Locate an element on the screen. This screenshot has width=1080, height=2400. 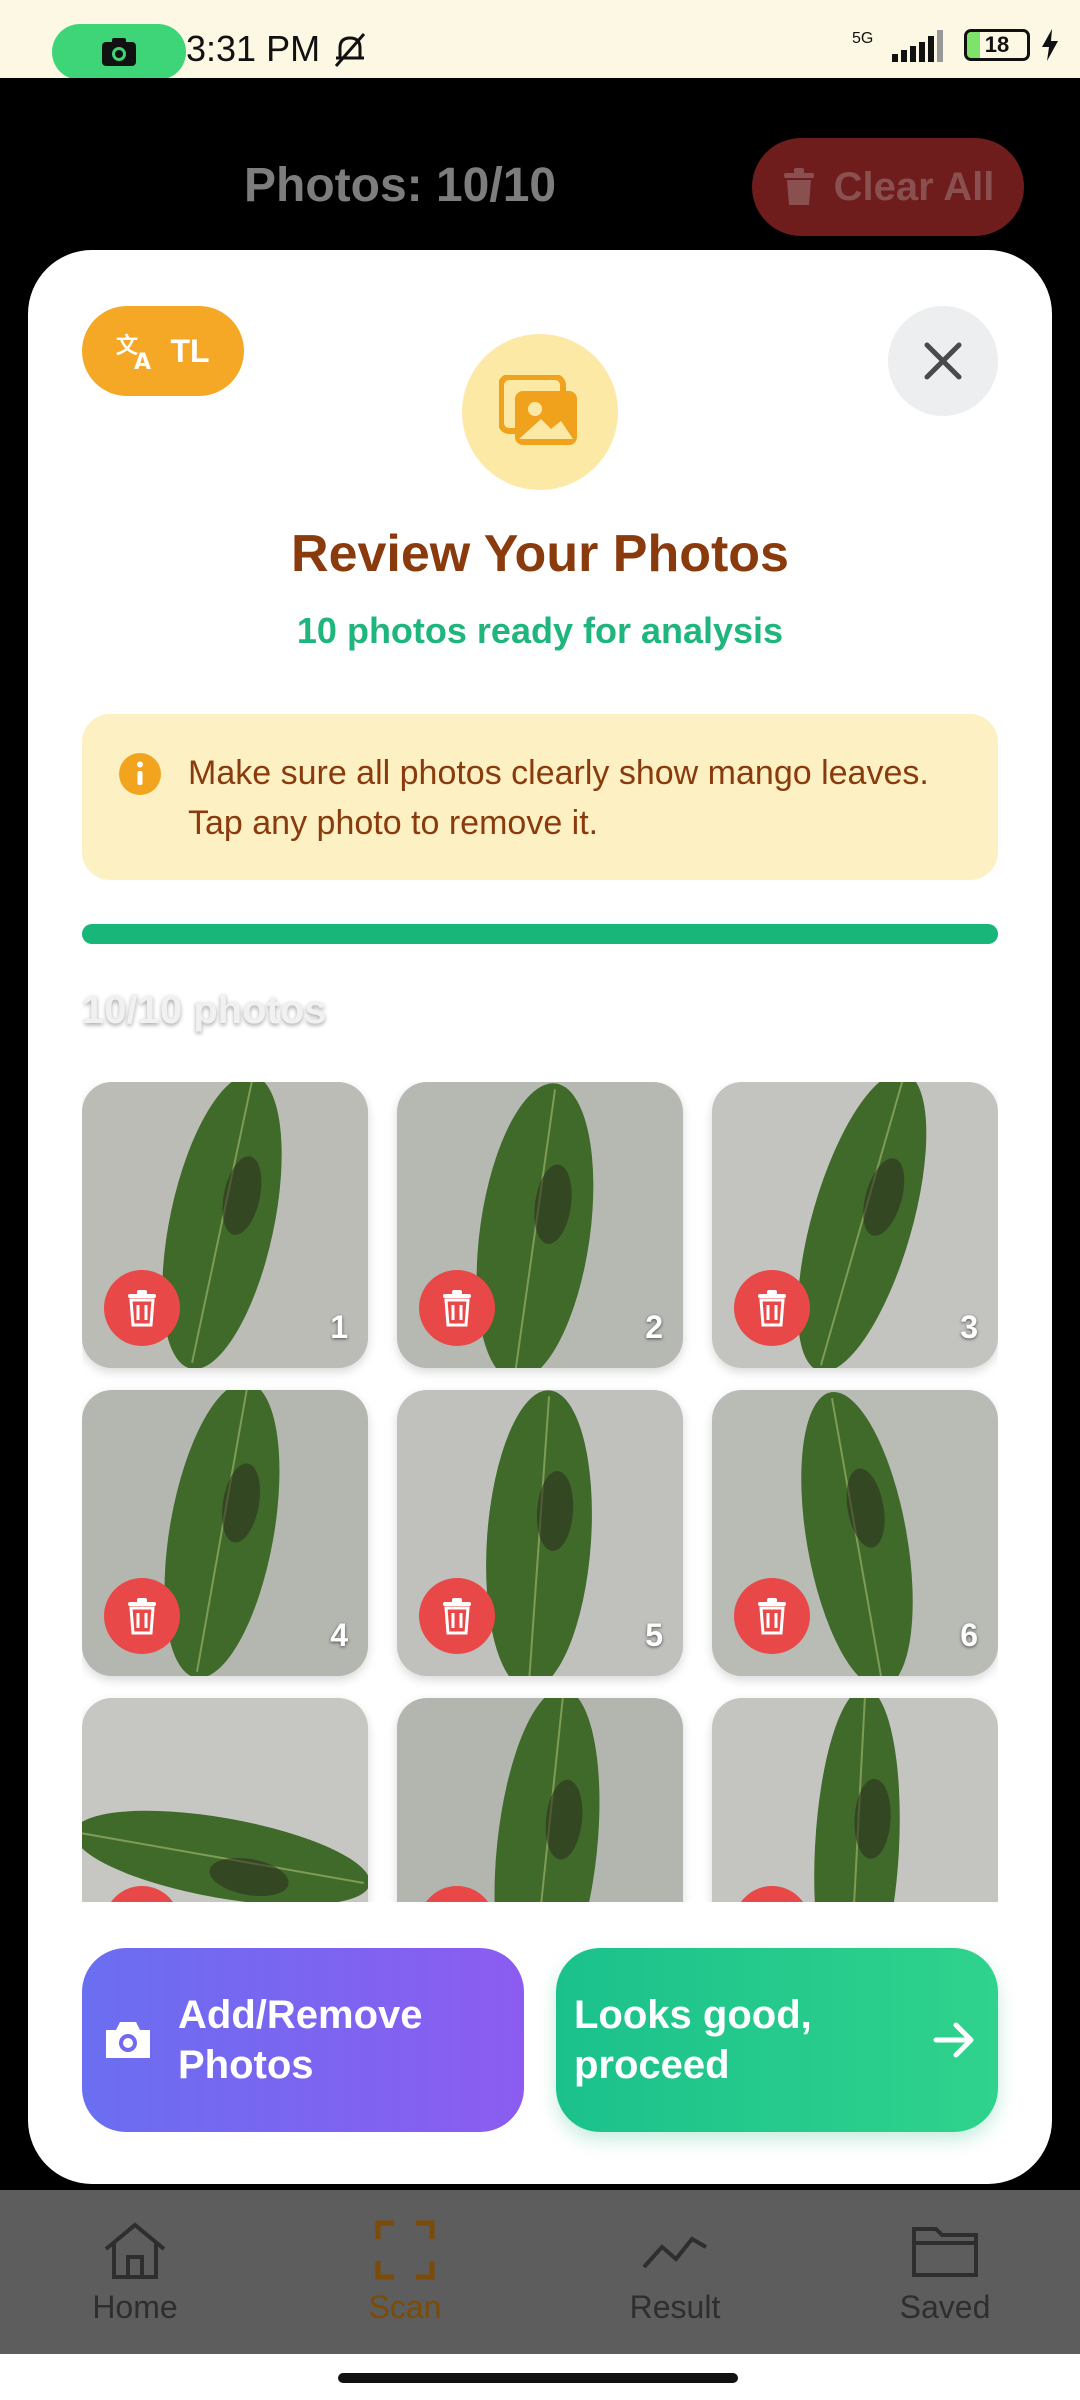
proceed-button: Looks good, proceed is located at coordinates (777, 2040).